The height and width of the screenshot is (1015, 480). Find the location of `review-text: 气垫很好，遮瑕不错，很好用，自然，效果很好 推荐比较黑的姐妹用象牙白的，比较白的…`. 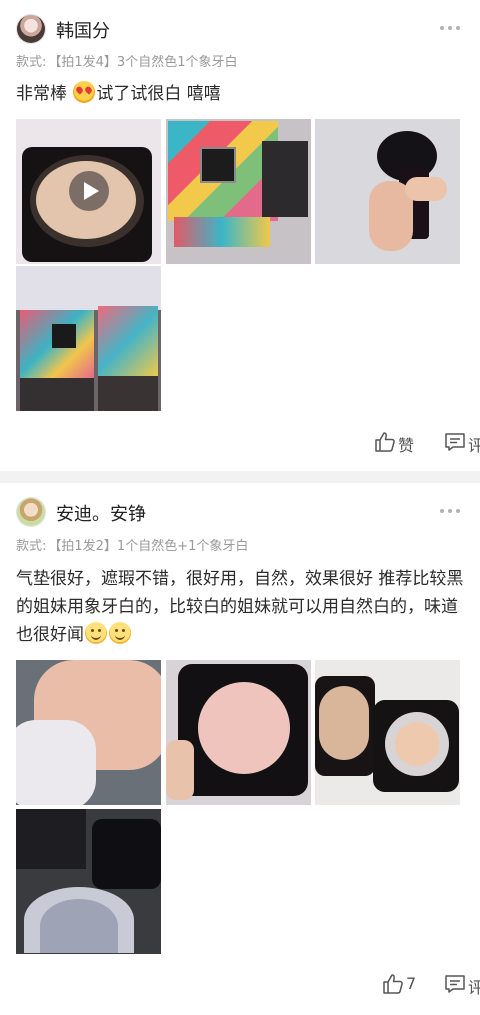

review-text: 气垫很好，遮瑕不错，很好用，自然，效果很好 推荐比较黑的姐妹用象牙白的，比较白的… is located at coordinates (242, 607).